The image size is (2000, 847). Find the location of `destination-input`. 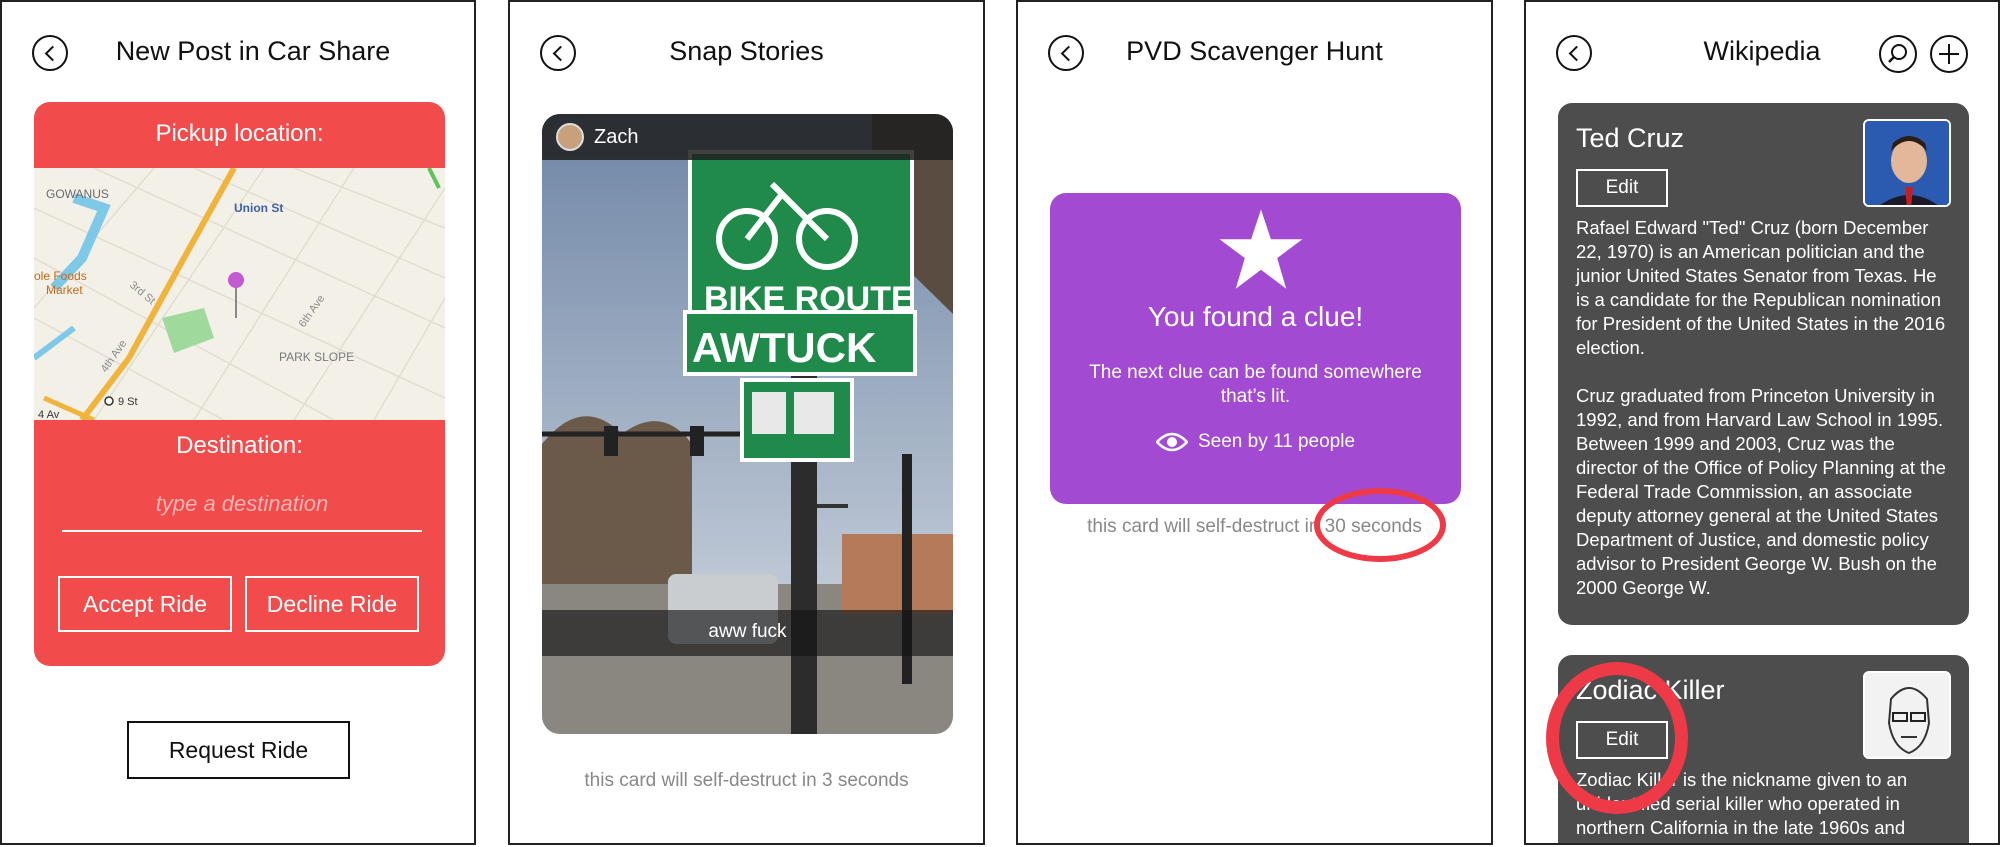

destination-input is located at coordinates (242, 505).